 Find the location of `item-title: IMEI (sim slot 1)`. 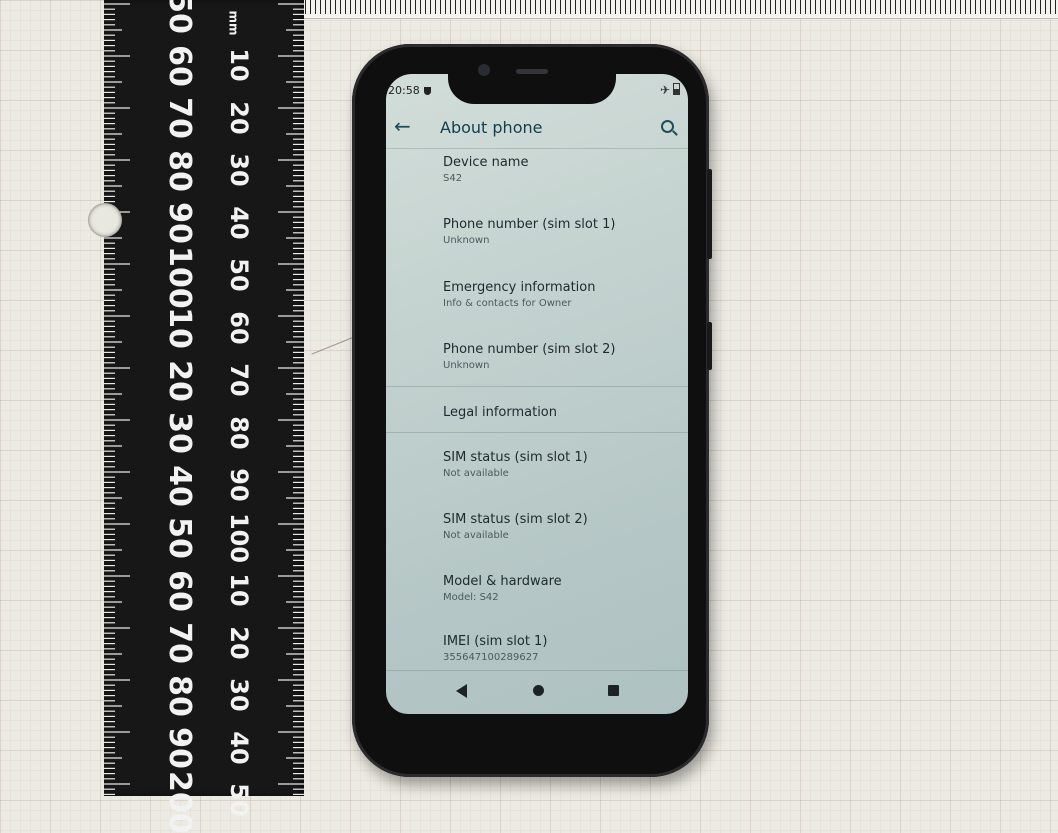

item-title: IMEI (sim slot 1) is located at coordinates (495, 641).